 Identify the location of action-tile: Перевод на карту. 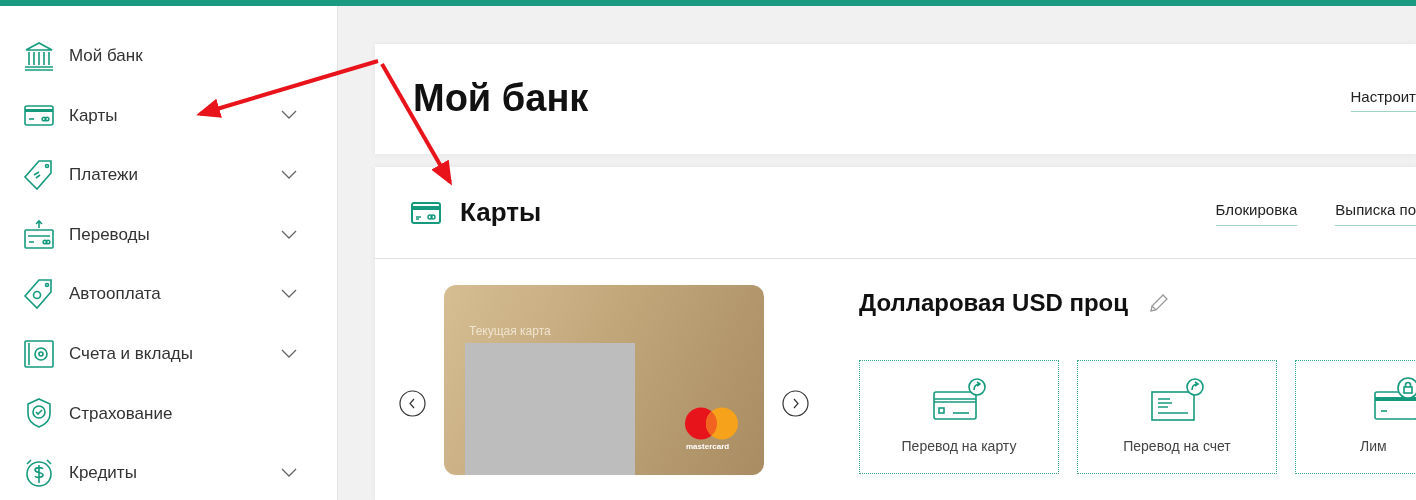
(959, 417).